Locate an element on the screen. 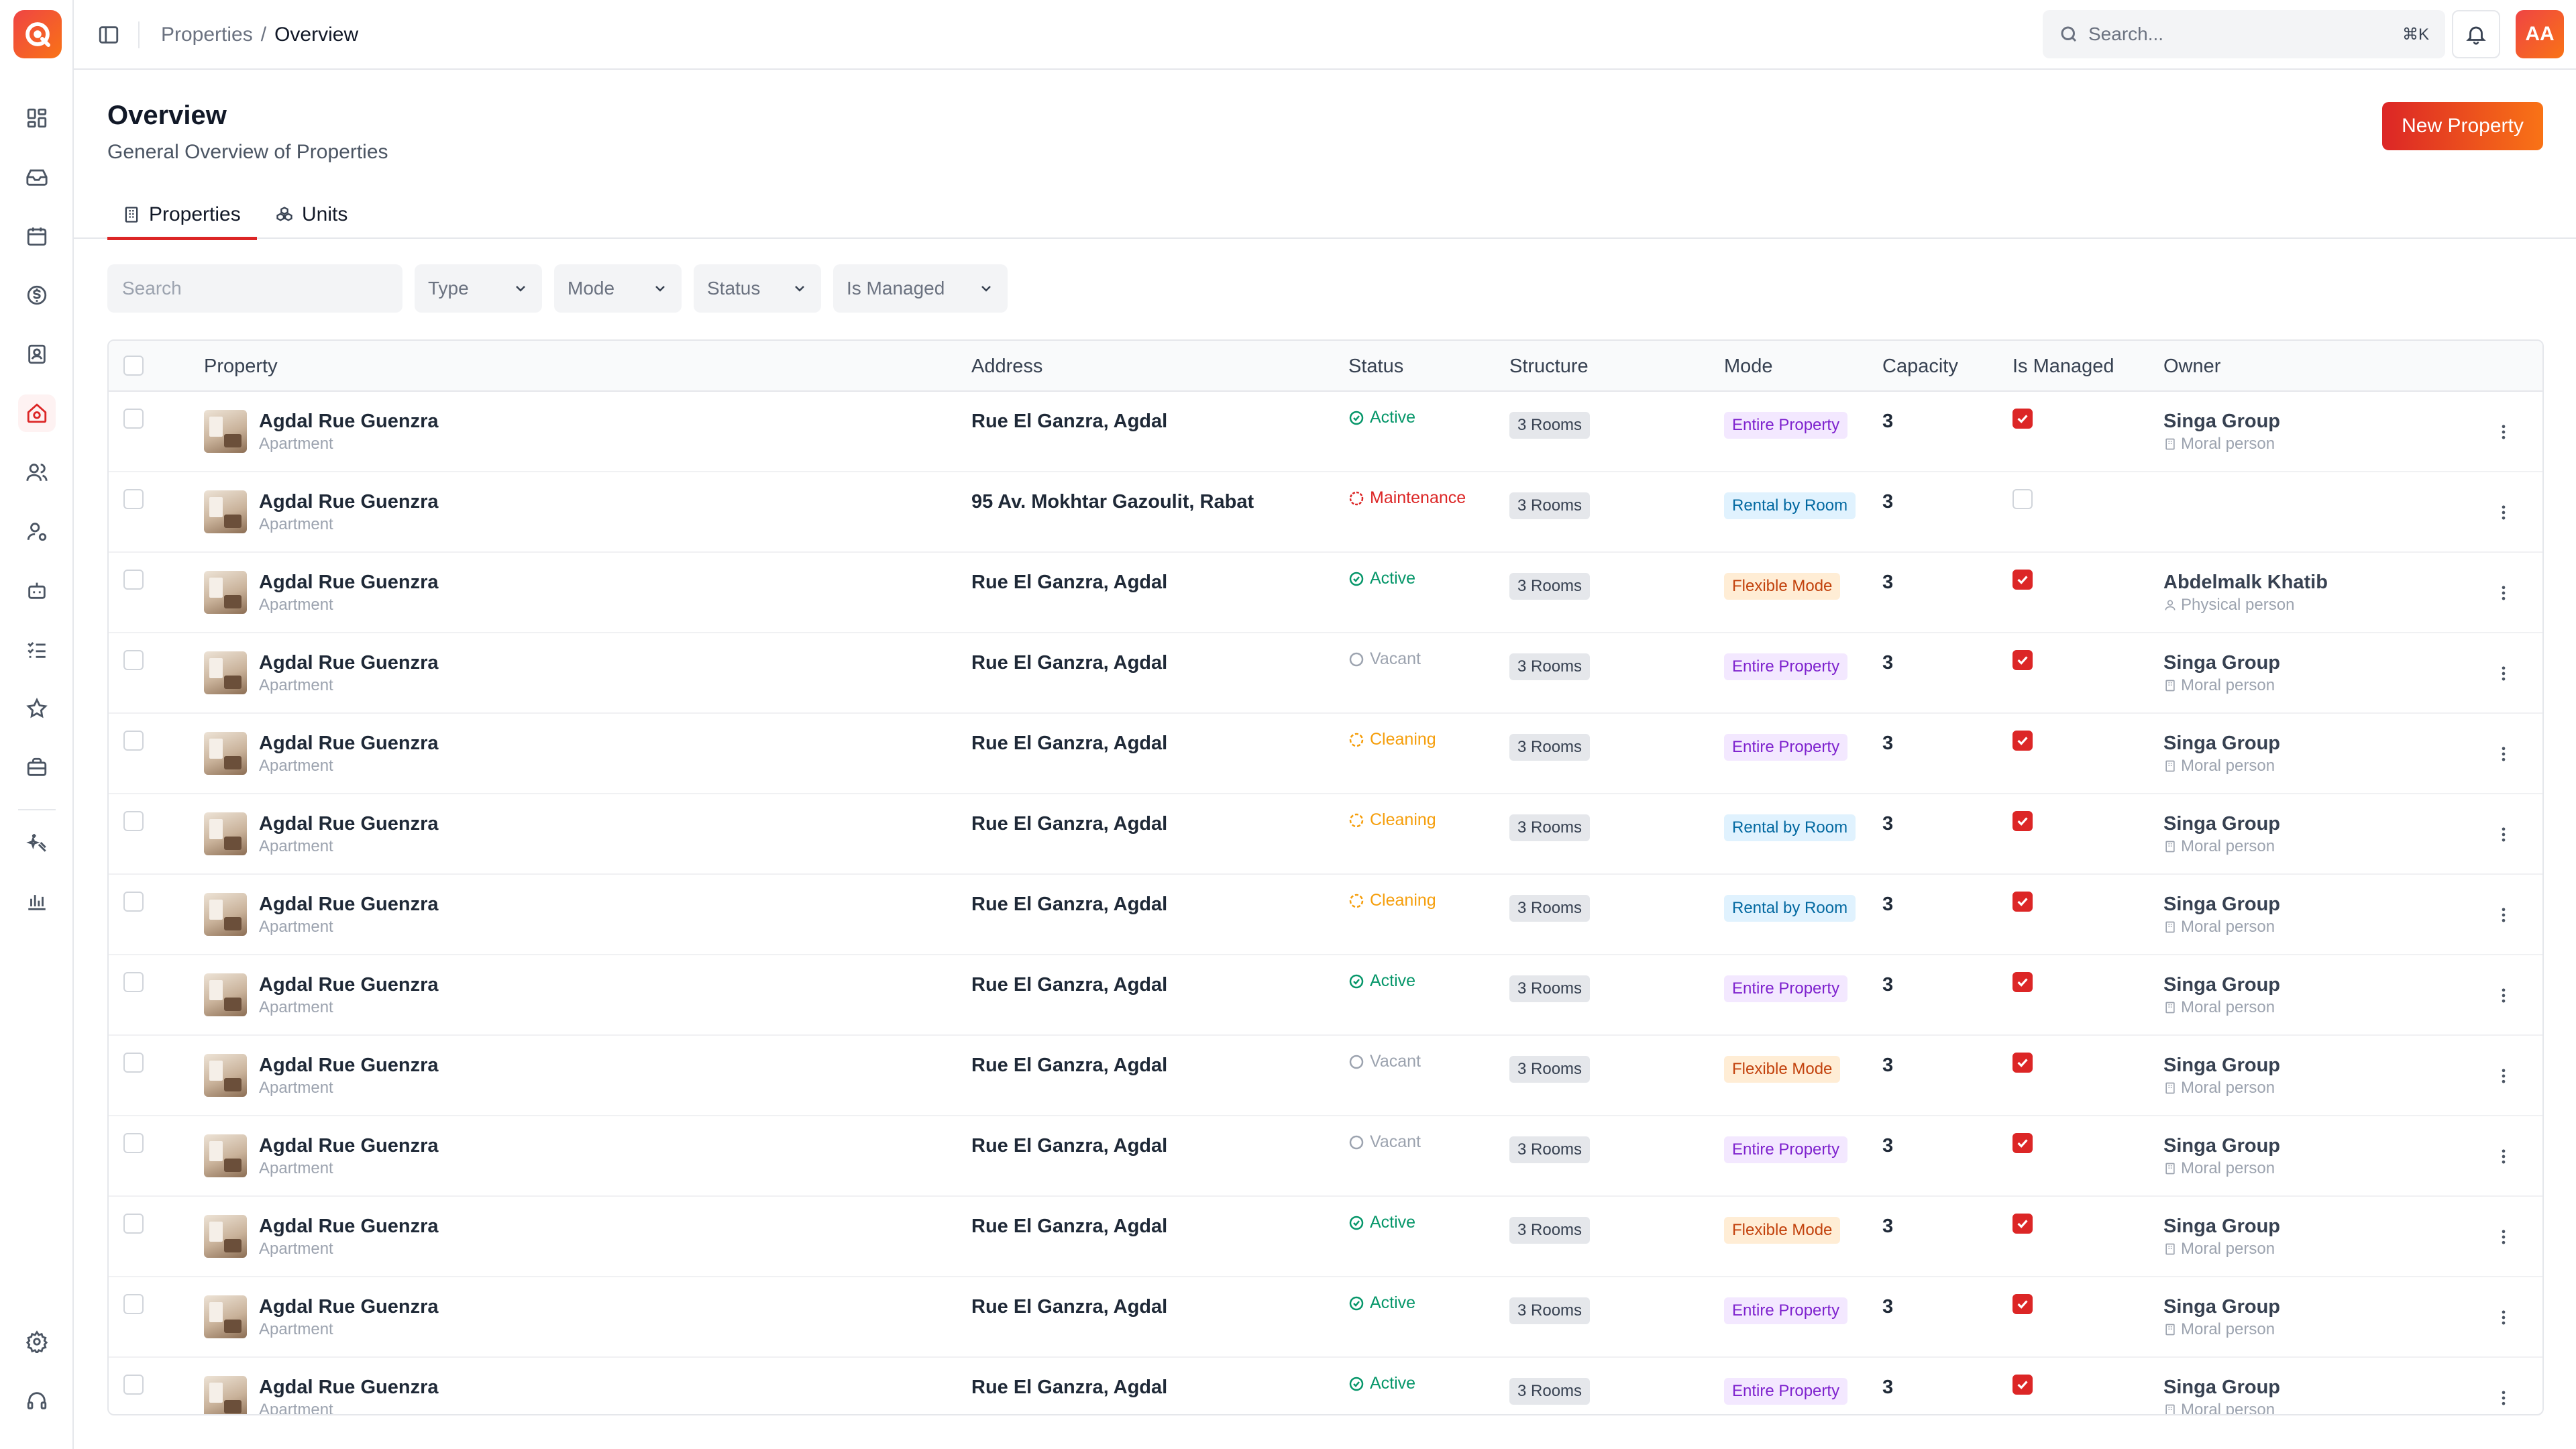 This screenshot has width=2576, height=1449. column-managed: Is Managed is located at coordinates (2063, 366).